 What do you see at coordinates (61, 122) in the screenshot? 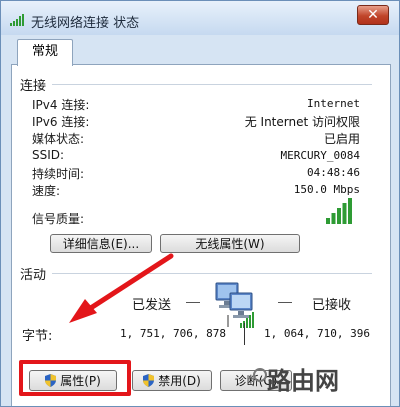
I see `ipv6-label: IPv6 连接:` at bounding box center [61, 122].